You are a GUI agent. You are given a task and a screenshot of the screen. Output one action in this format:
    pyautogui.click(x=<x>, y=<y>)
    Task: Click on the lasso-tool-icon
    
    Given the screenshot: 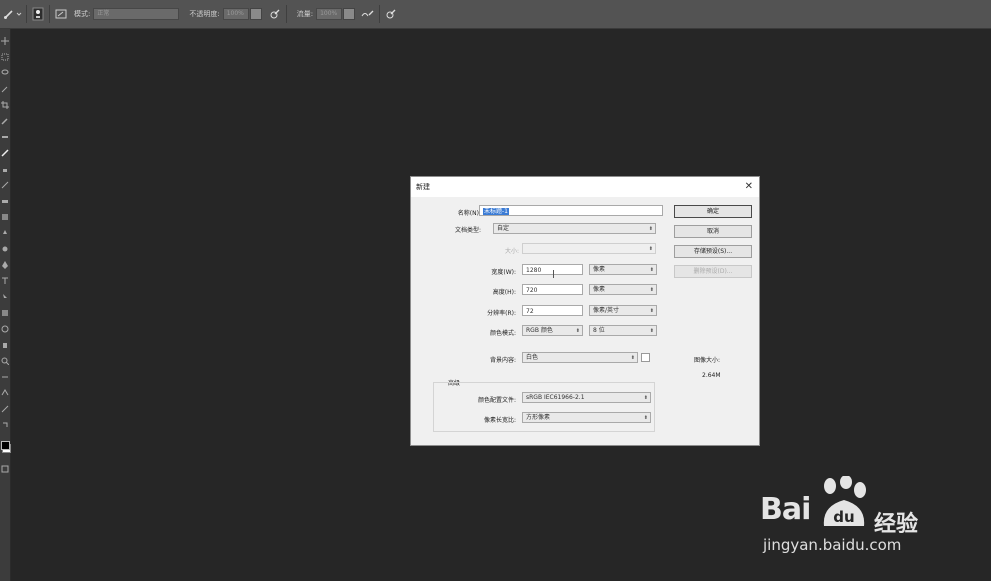 What is the action you would take?
    pyautogui.click(x=5, y=73)
    